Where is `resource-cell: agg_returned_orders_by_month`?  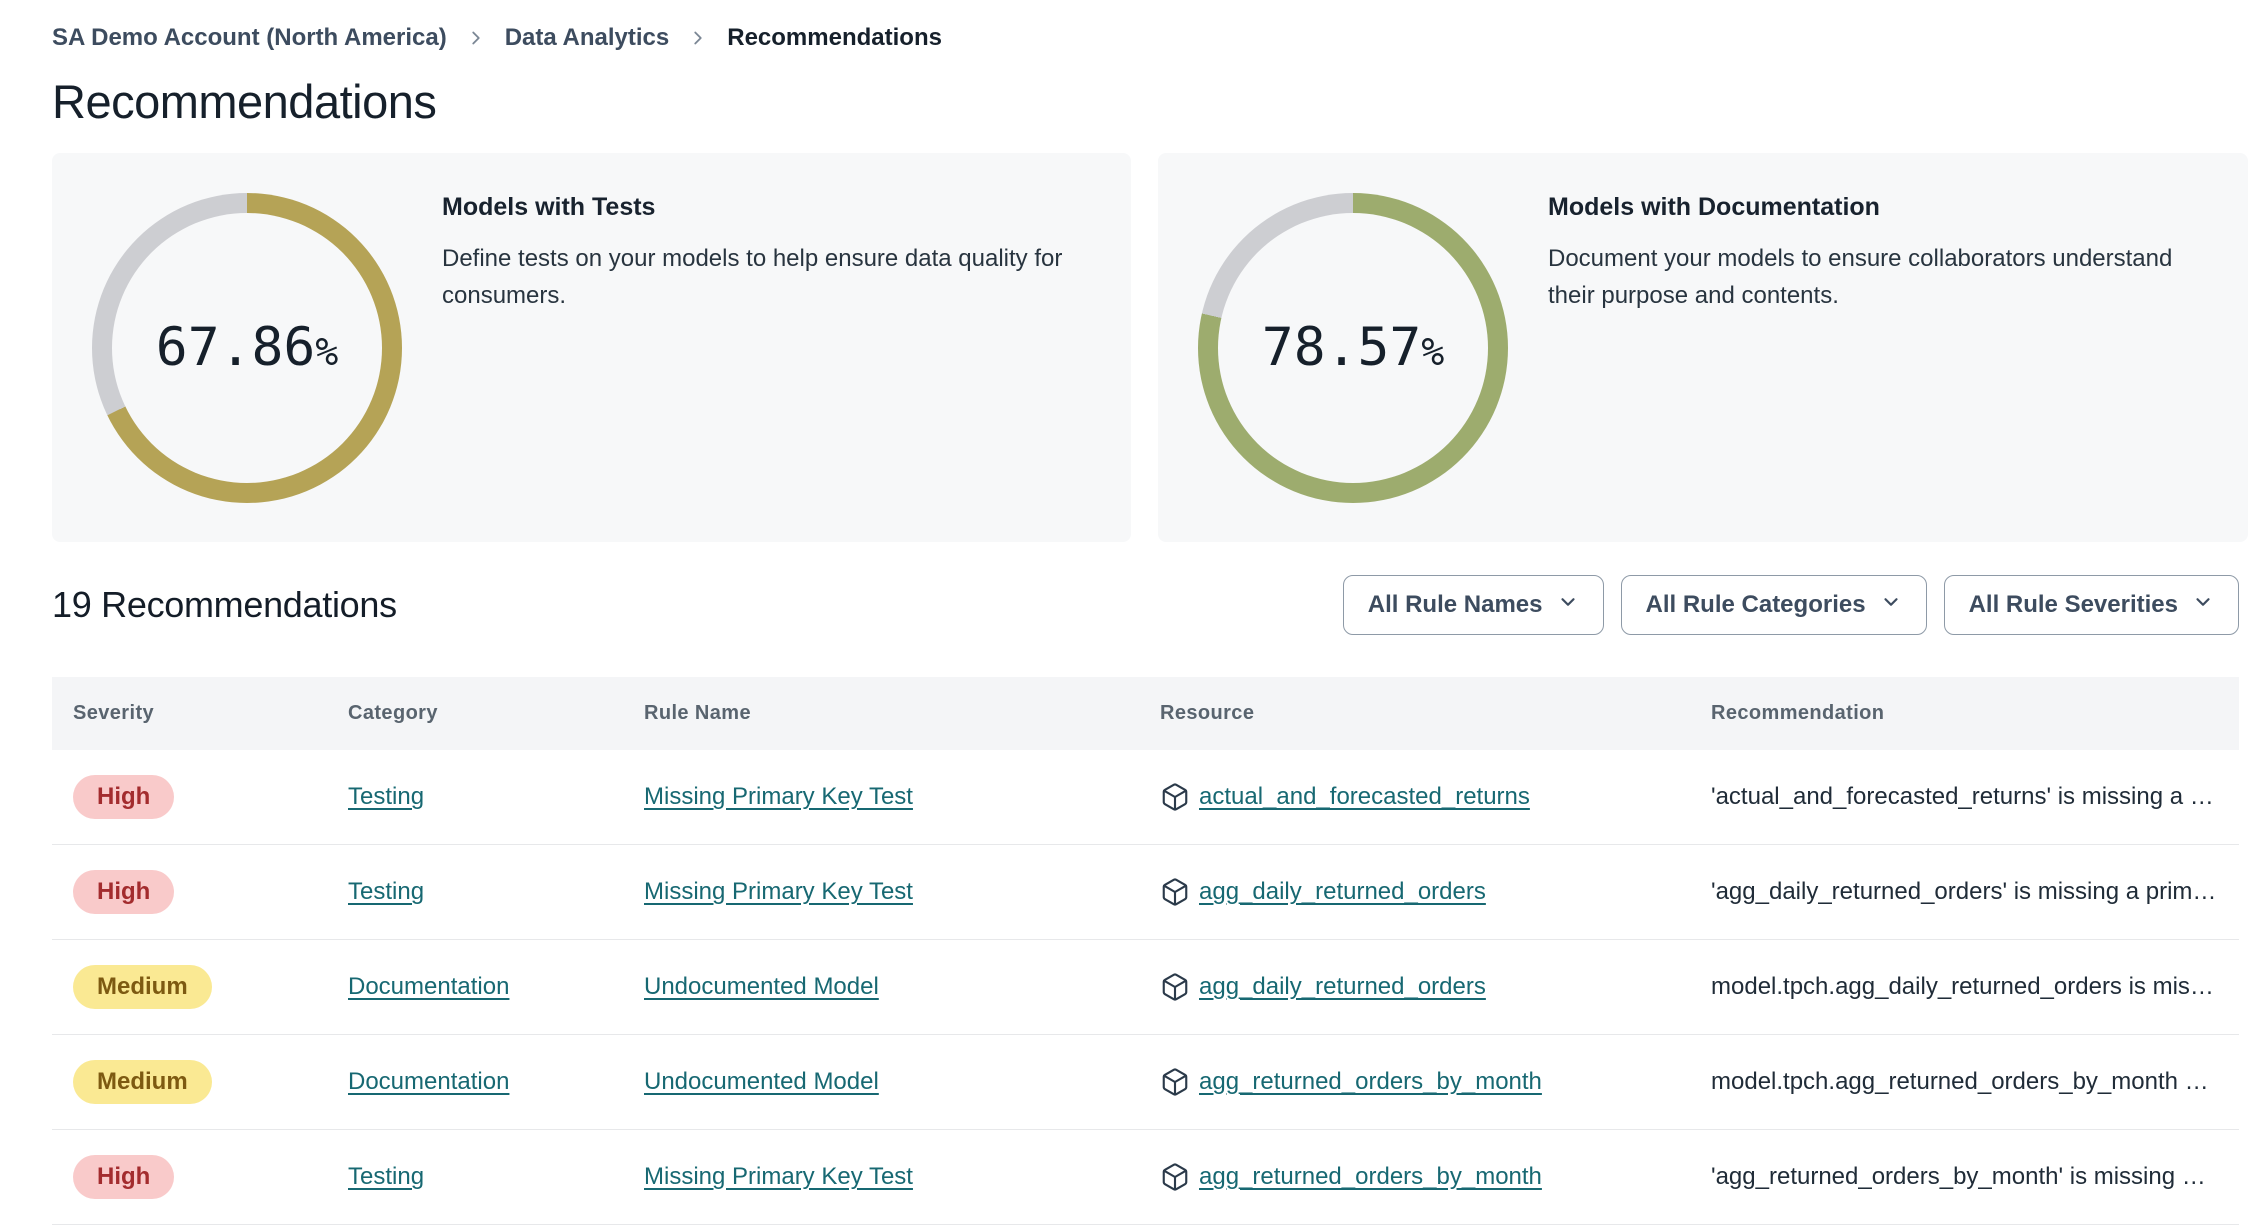 resource-cell: agg_returned_orders_by_month is located at coordinates (1414, 1082).